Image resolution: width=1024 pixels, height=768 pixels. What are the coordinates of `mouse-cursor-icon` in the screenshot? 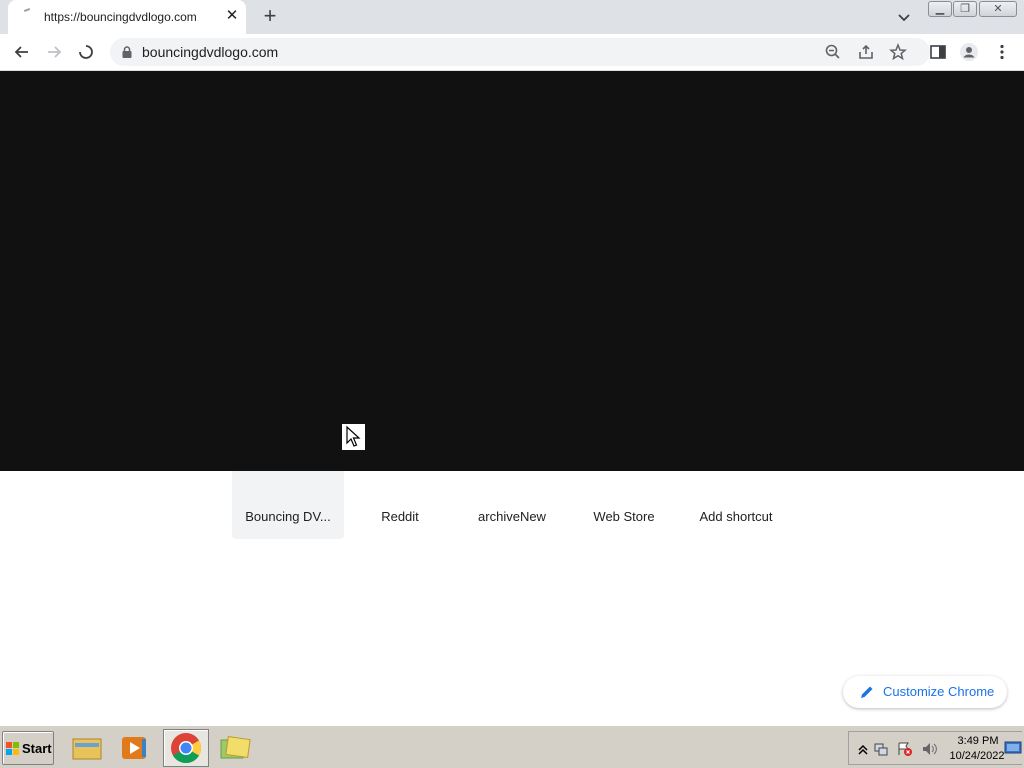 It's located at (353, 437).